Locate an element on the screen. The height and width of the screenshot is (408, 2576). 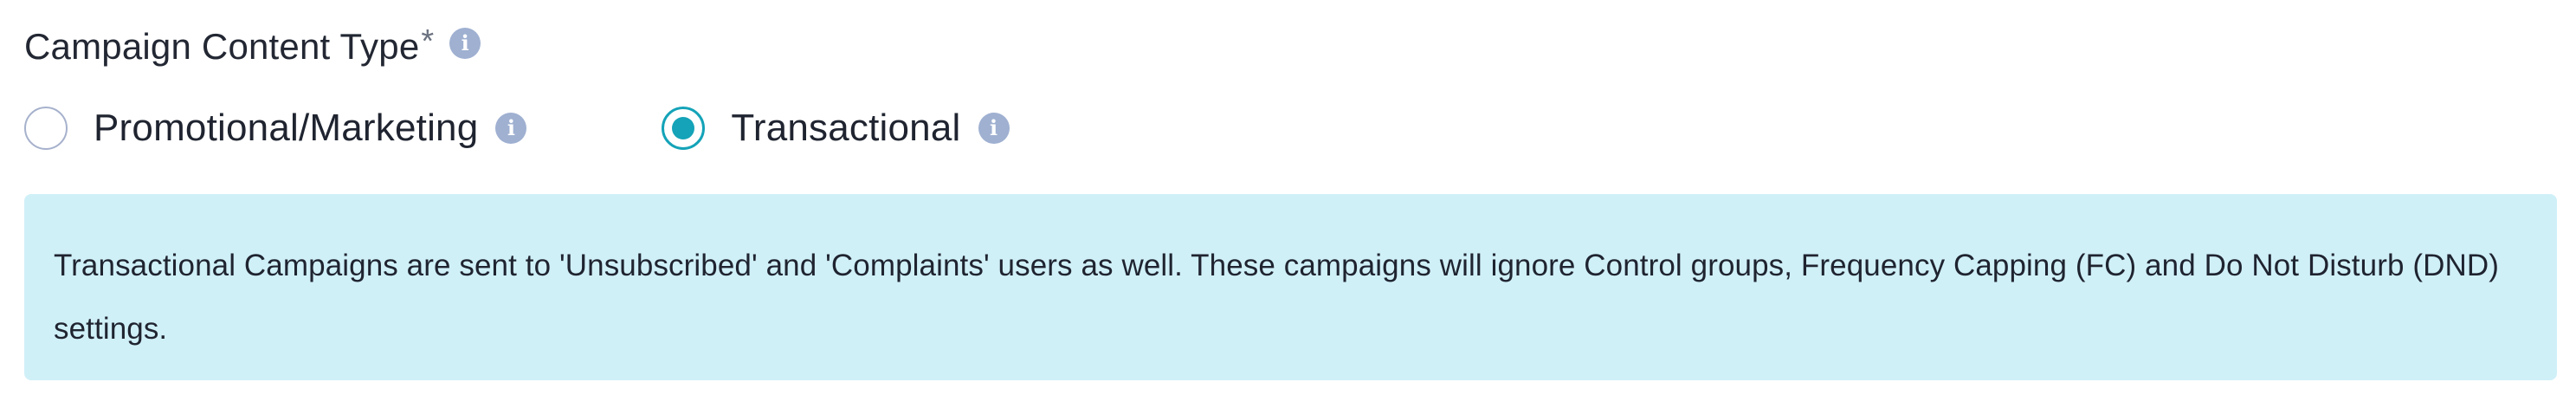
radio-selected-dot is located at coordinates (684, 128).